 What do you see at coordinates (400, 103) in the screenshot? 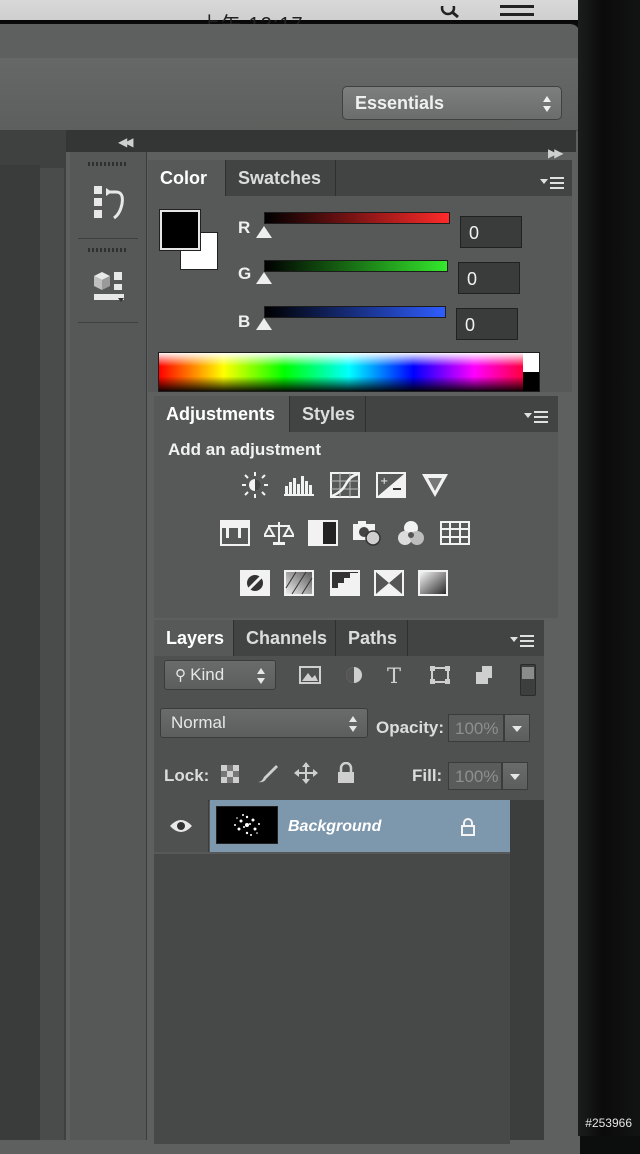
I see `workspace-label: Essentials` at bounding box center [400, 103].